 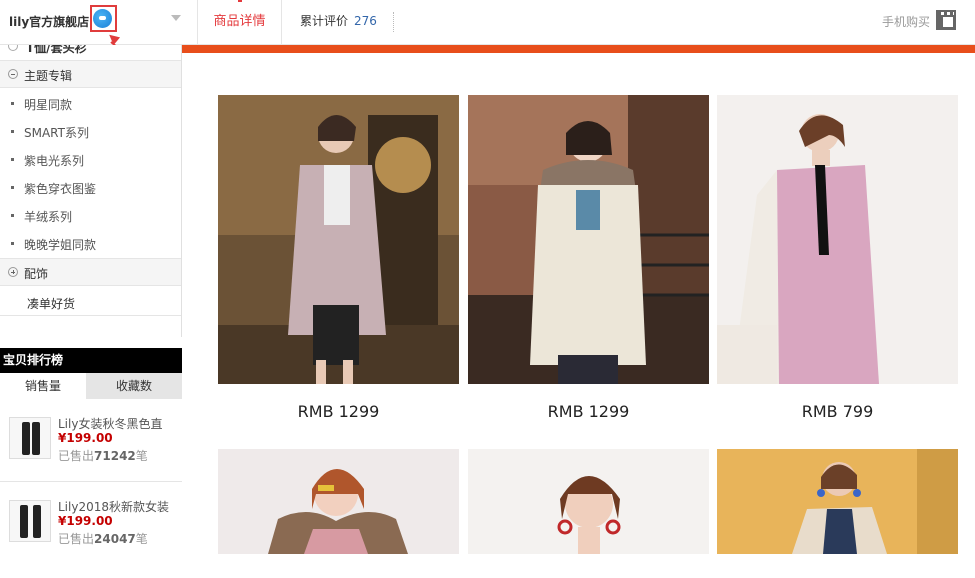 I want to click on top-bar: lily官方旗舰店 商品详情 累计评价 276 手机购买, so click(x=487, y=30).